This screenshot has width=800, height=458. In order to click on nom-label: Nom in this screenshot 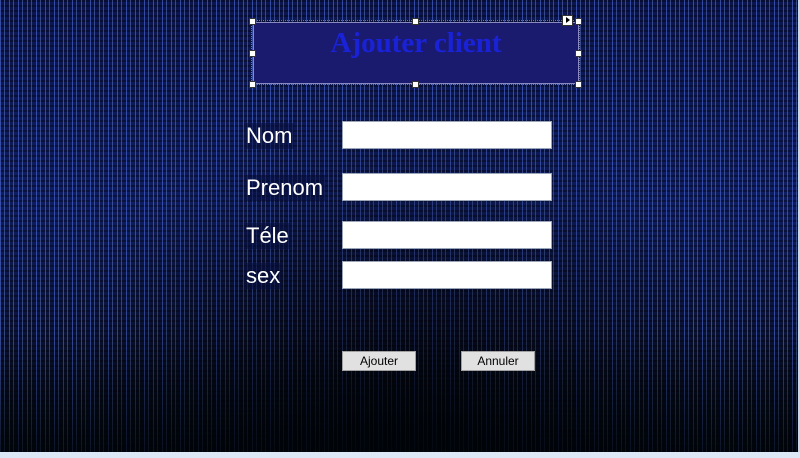, I will do `click(269, 136)`.